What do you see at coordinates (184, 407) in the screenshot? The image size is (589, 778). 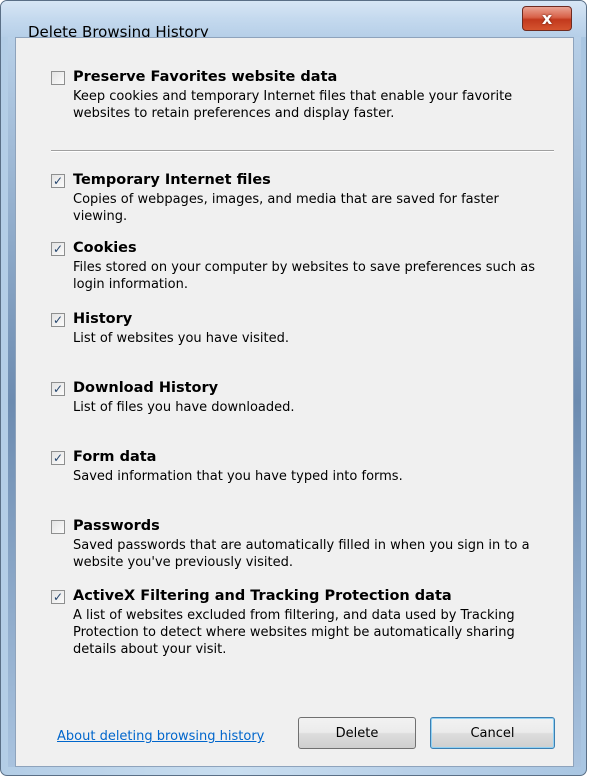 I see `option-description: List of files you have downloaded.` at bounding box center [184, 407].